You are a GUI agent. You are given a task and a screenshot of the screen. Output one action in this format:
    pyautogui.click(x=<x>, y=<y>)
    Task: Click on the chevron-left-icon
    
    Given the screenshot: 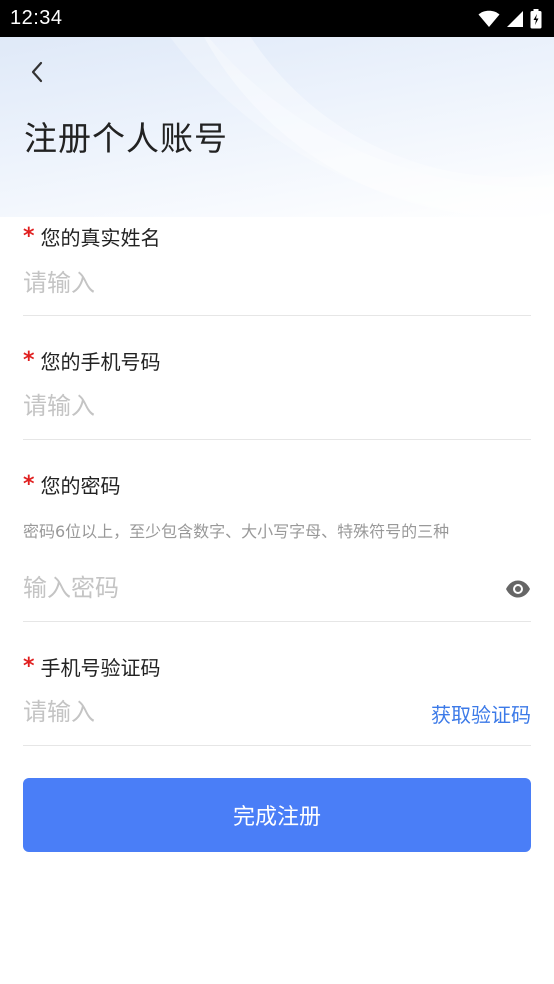 What is the action you would take?
    pyautogui.click(x=37, y=72)
    